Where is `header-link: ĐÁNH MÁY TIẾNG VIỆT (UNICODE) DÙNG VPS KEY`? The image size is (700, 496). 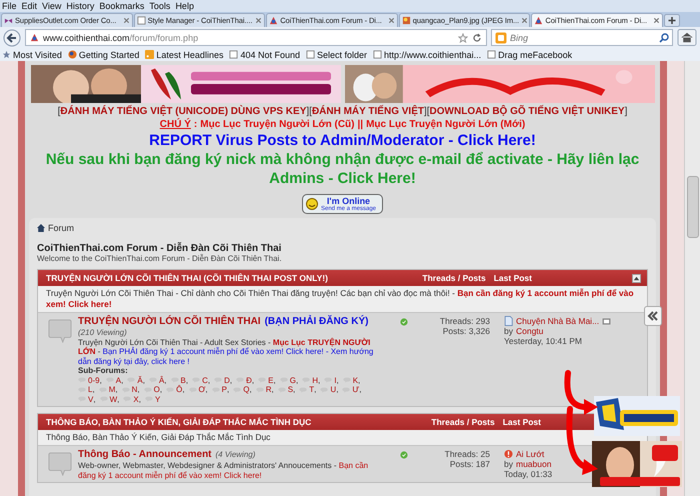
header-link: ĐÁNH MÁY TIẾNG VIỆT (UNICODE) DÙNG VPS KEY is located at coordinates (183, 111).